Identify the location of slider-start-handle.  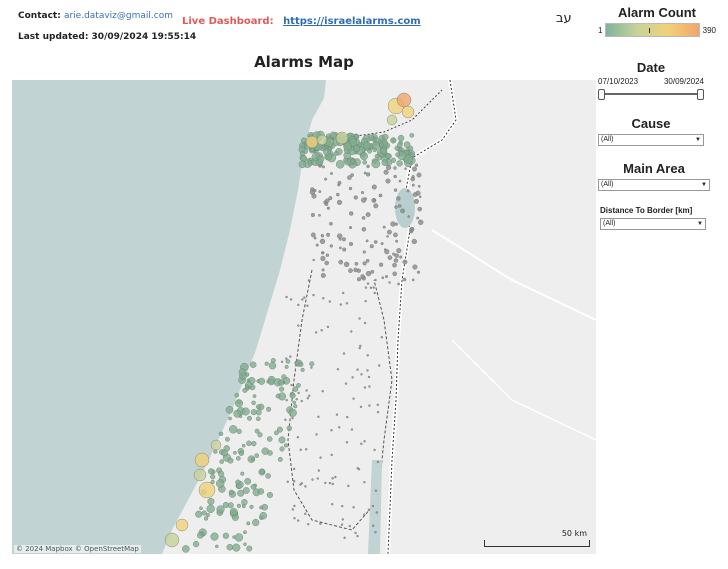
(601, 94).